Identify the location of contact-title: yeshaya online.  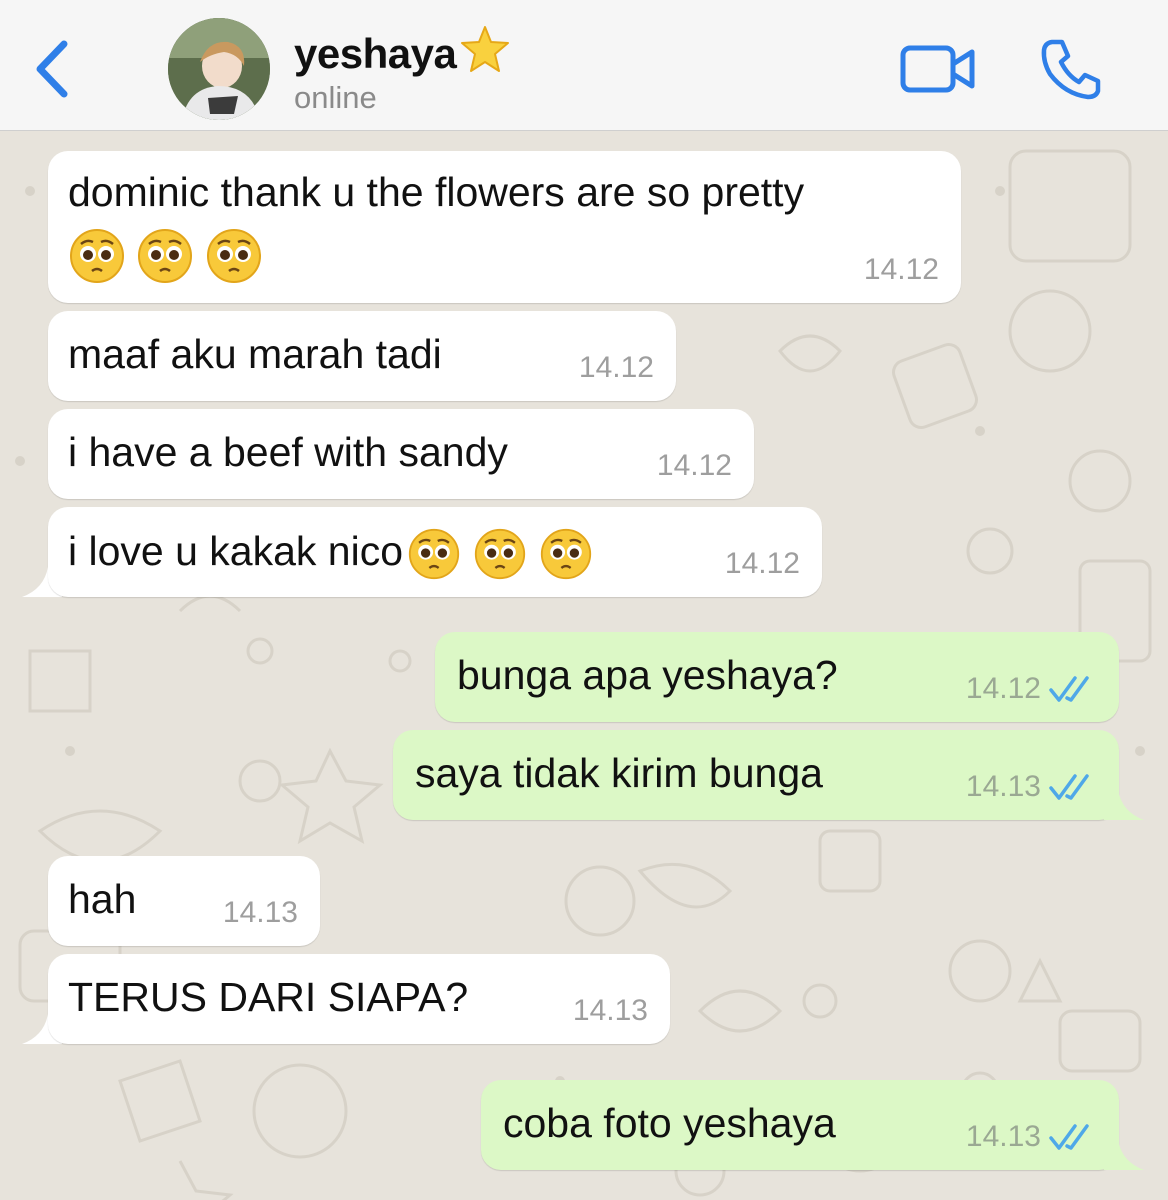
(403, 70).